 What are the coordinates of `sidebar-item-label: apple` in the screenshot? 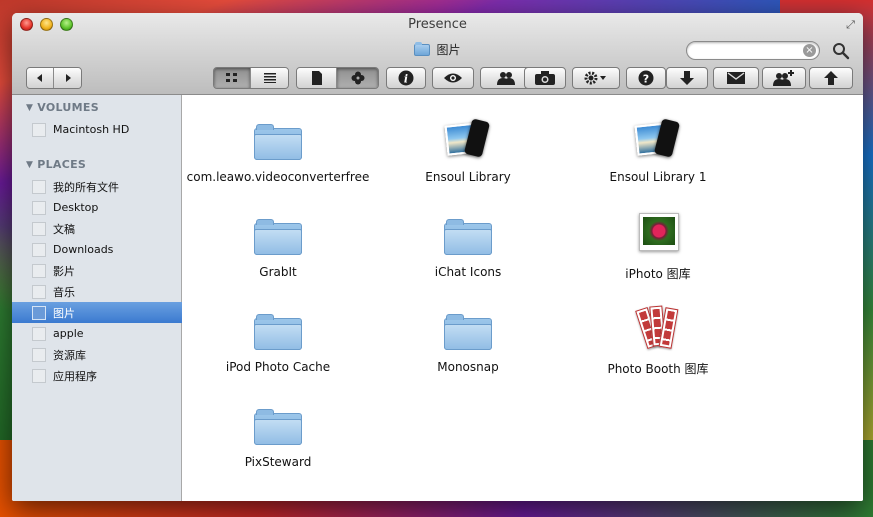 It's located at (68, 333).